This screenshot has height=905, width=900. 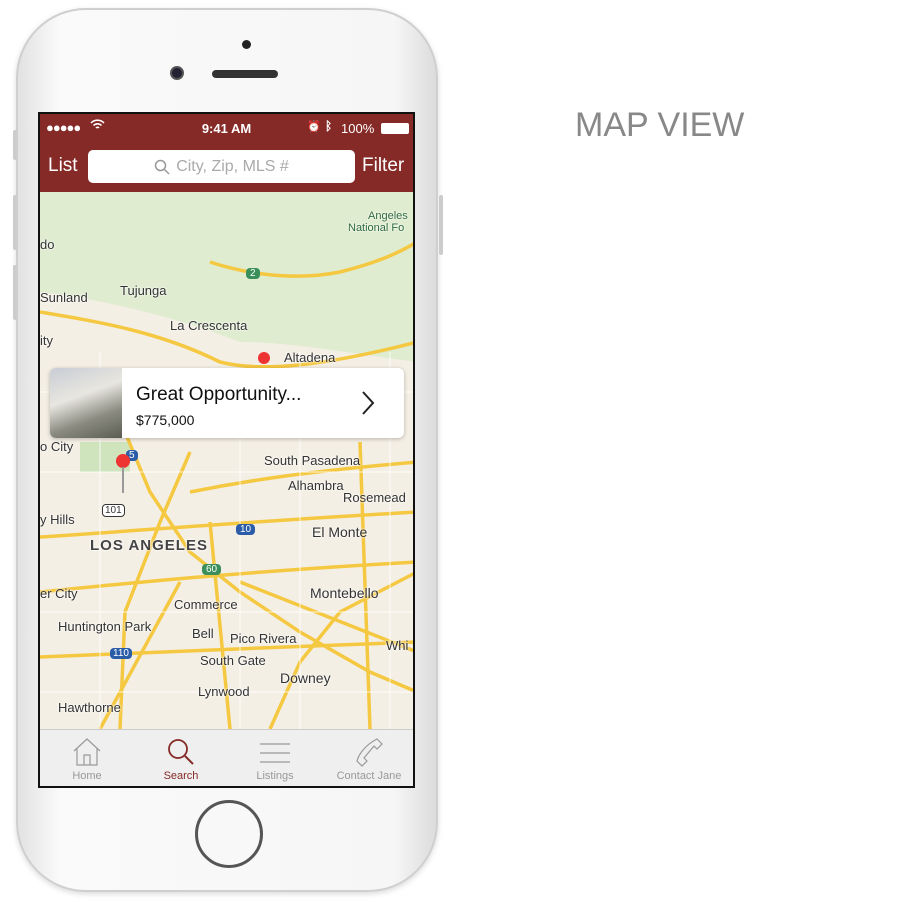 I want to click on map-label: o City, so click(x=57, y=446).